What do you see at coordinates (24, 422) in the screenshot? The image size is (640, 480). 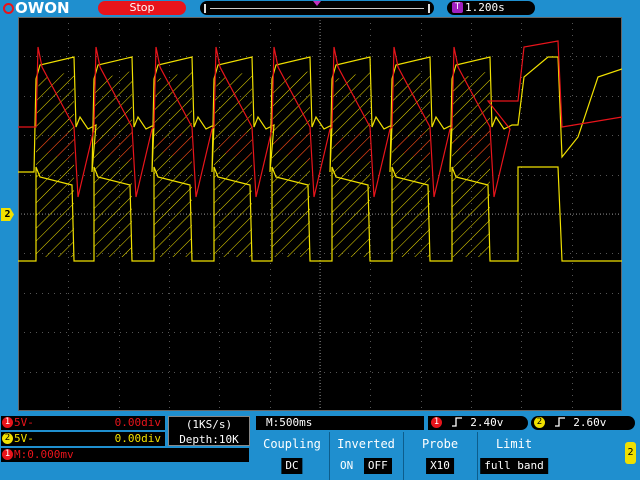 I see `ch1-scale: 5V-` at bounding box center [24, 422].